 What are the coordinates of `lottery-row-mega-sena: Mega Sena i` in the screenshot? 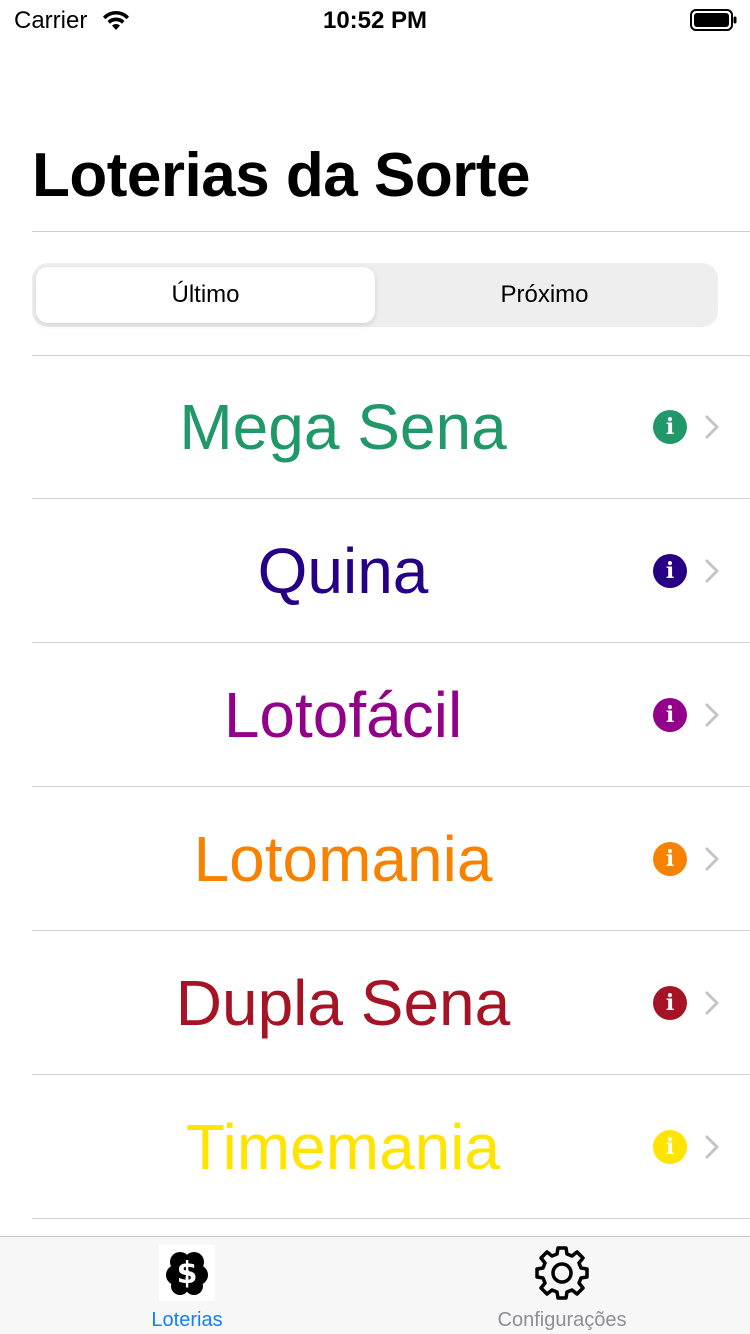 It's located at (375, 427).